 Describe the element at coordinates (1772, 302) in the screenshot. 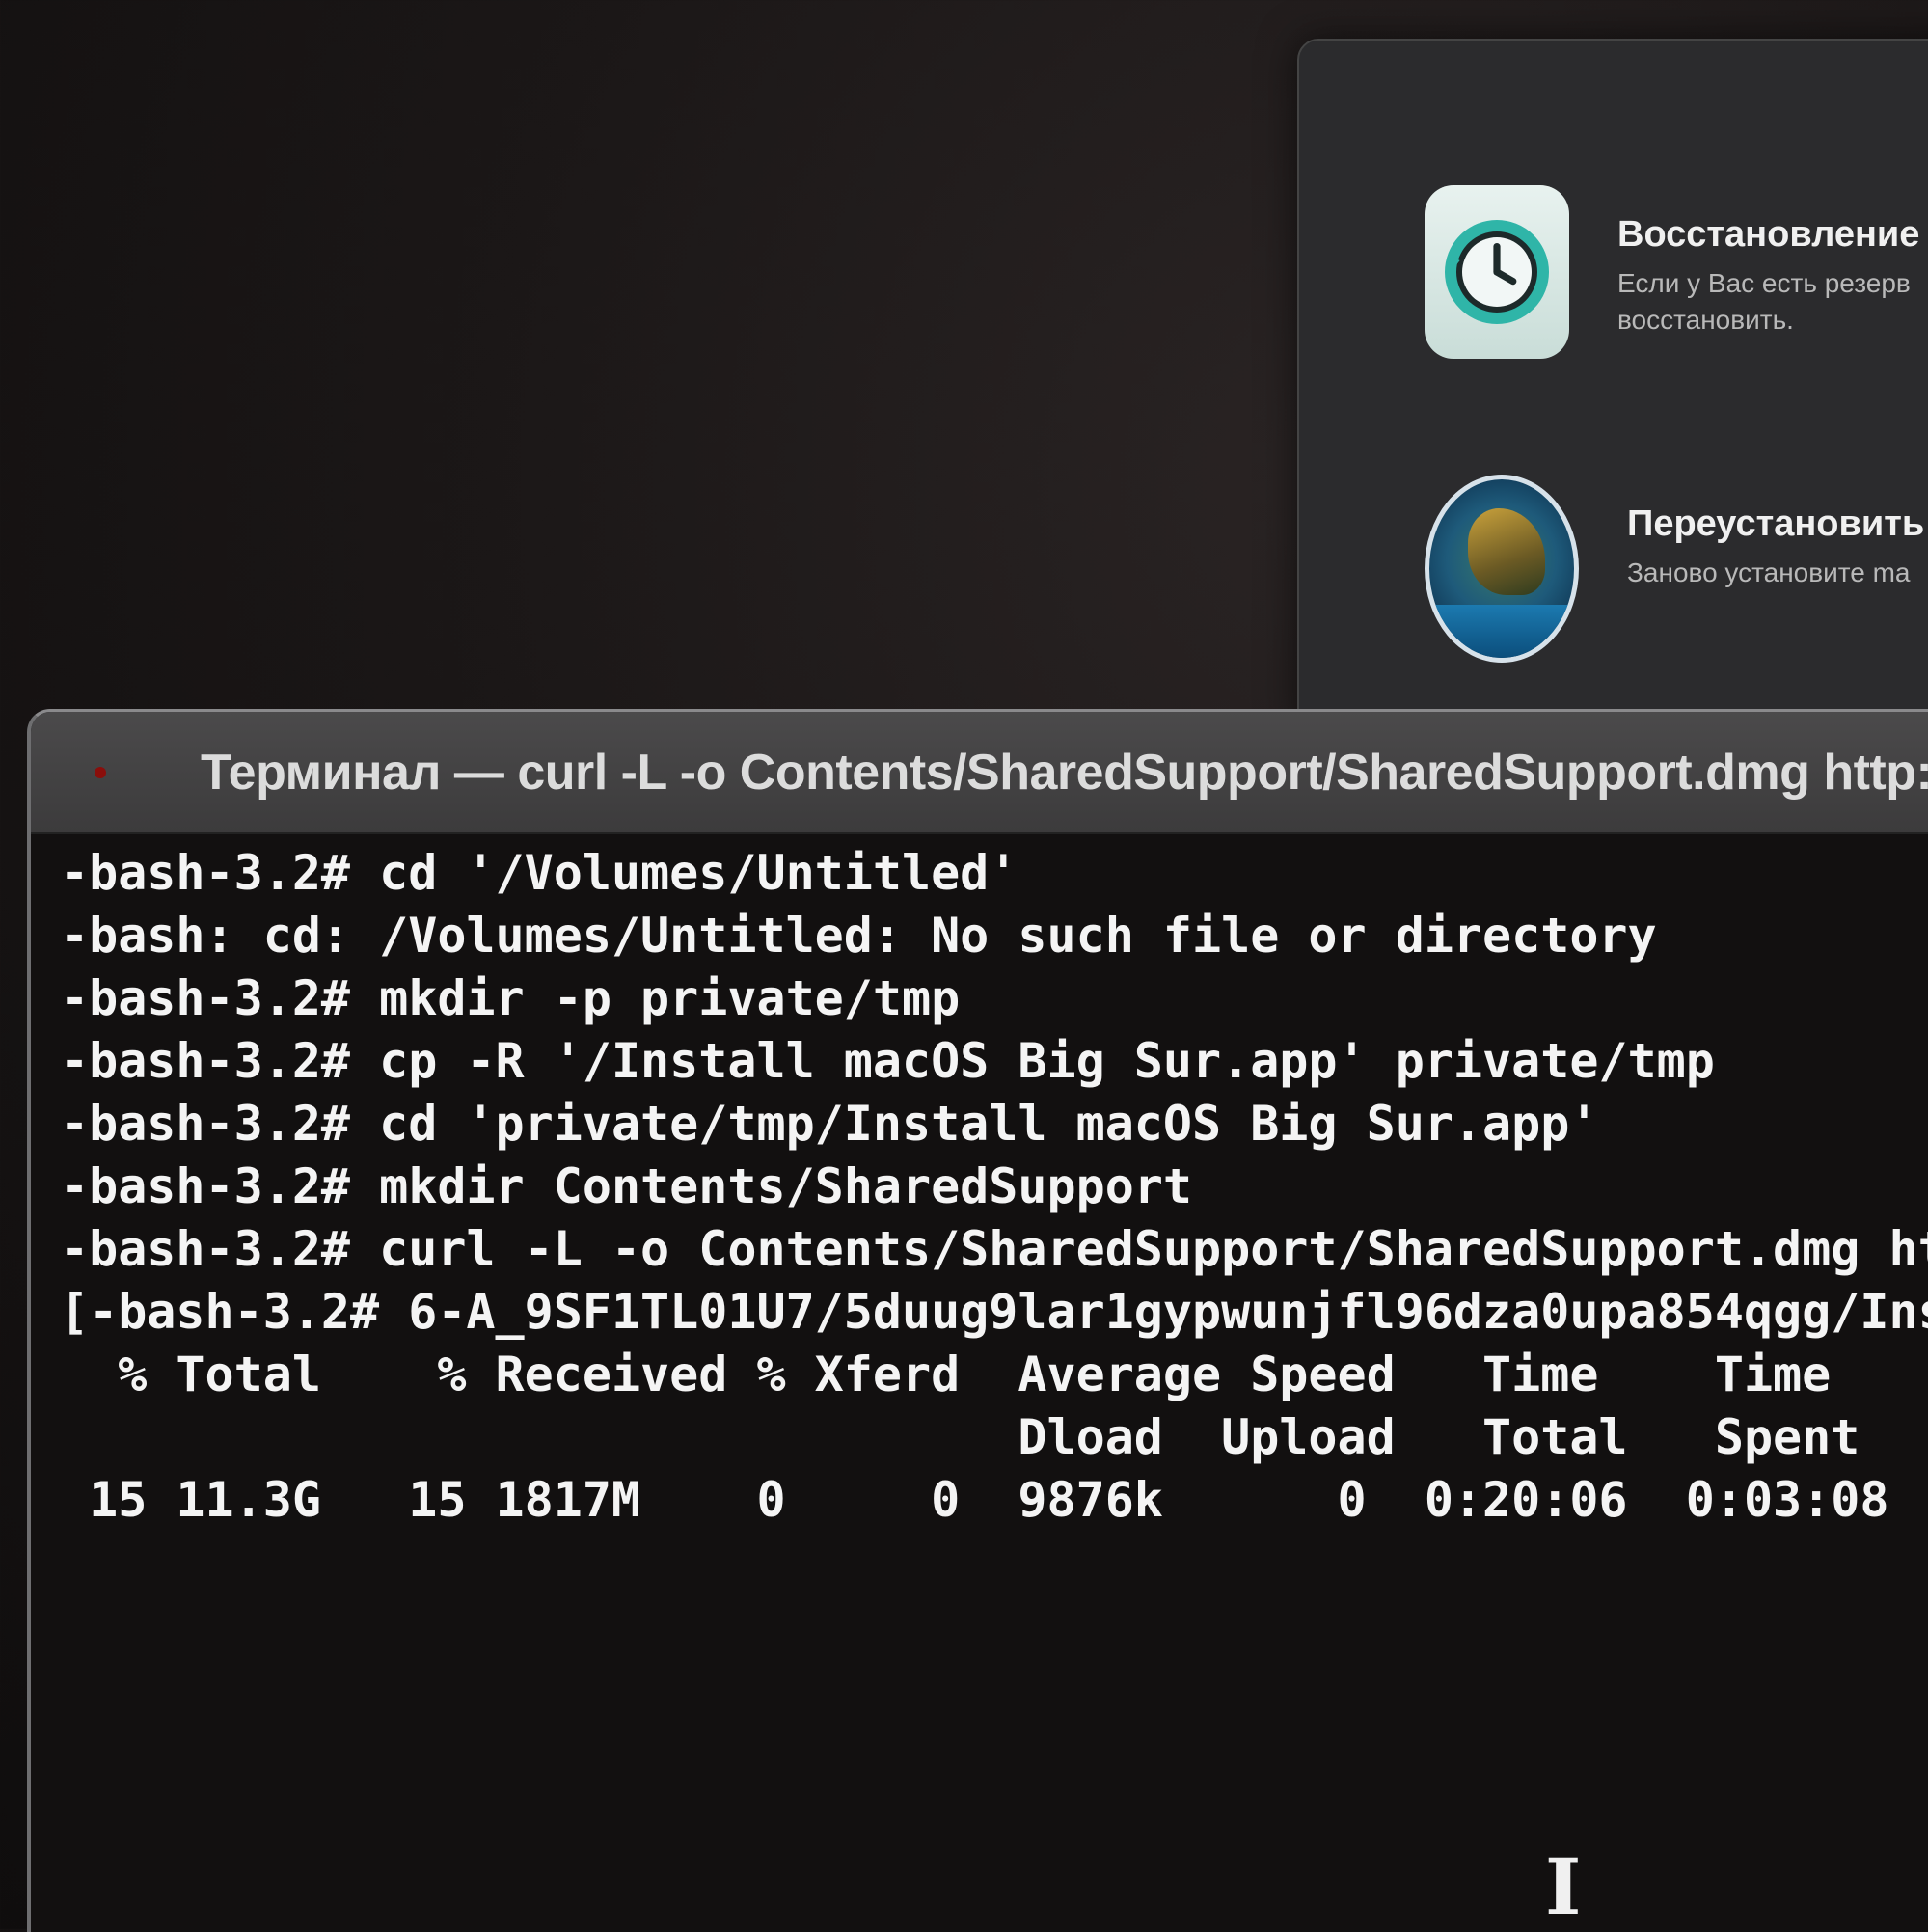

I see `restore-description: Если у Вас есть резерв восстановить.` at that location.